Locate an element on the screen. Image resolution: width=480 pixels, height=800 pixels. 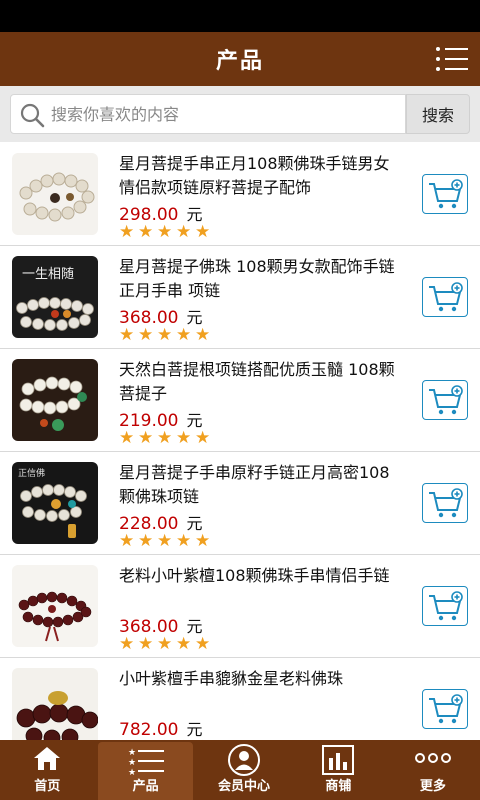
product-name: 小叶紫檀手串貔貅金星老料佛珠 is located at coordinates (262, 679).